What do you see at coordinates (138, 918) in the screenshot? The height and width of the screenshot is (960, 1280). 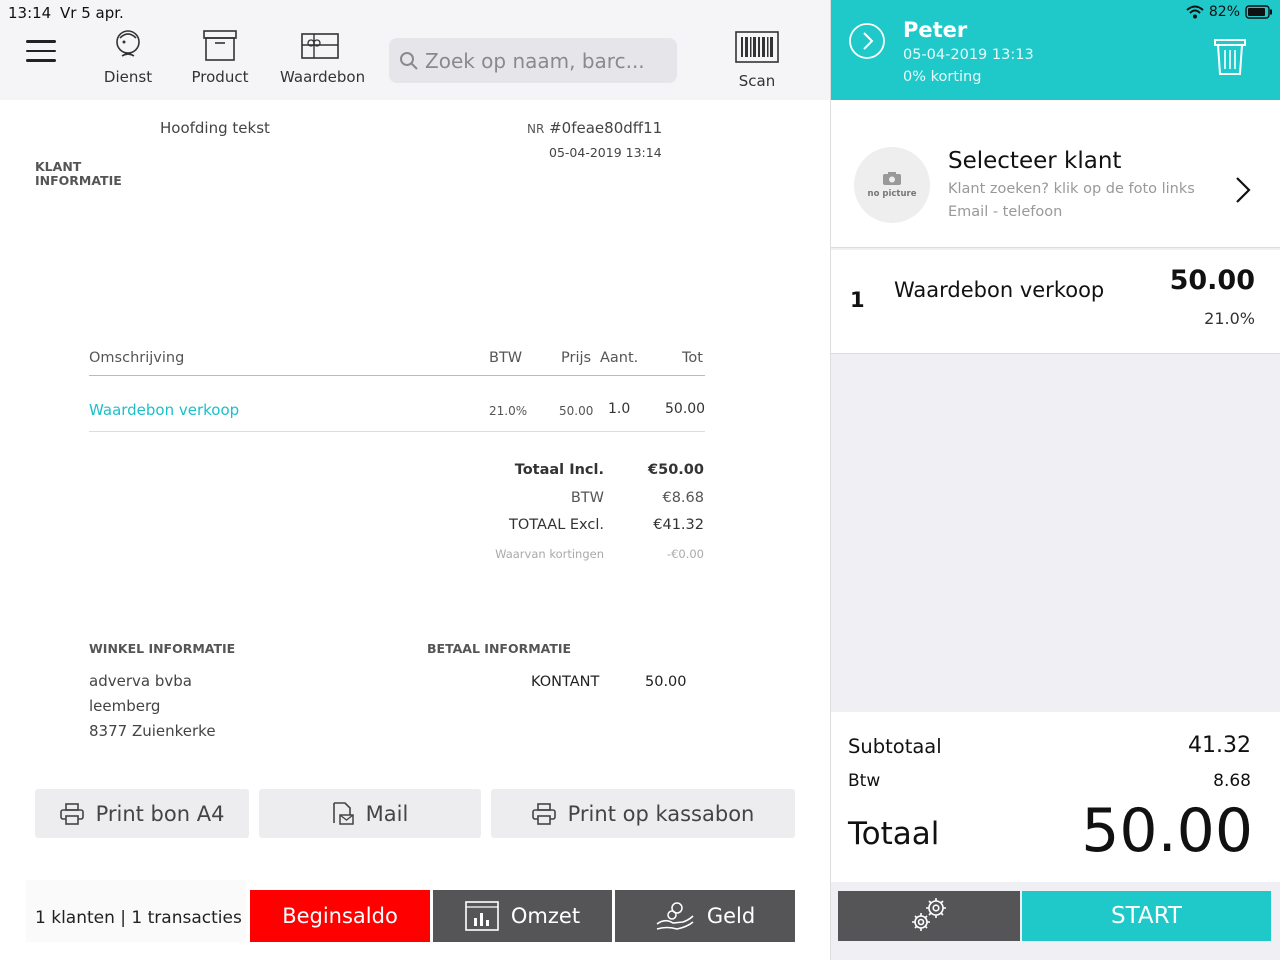 I see `transaction-summary-text: 1 klanten | 1 transacties` at bounding box center [138, 918].